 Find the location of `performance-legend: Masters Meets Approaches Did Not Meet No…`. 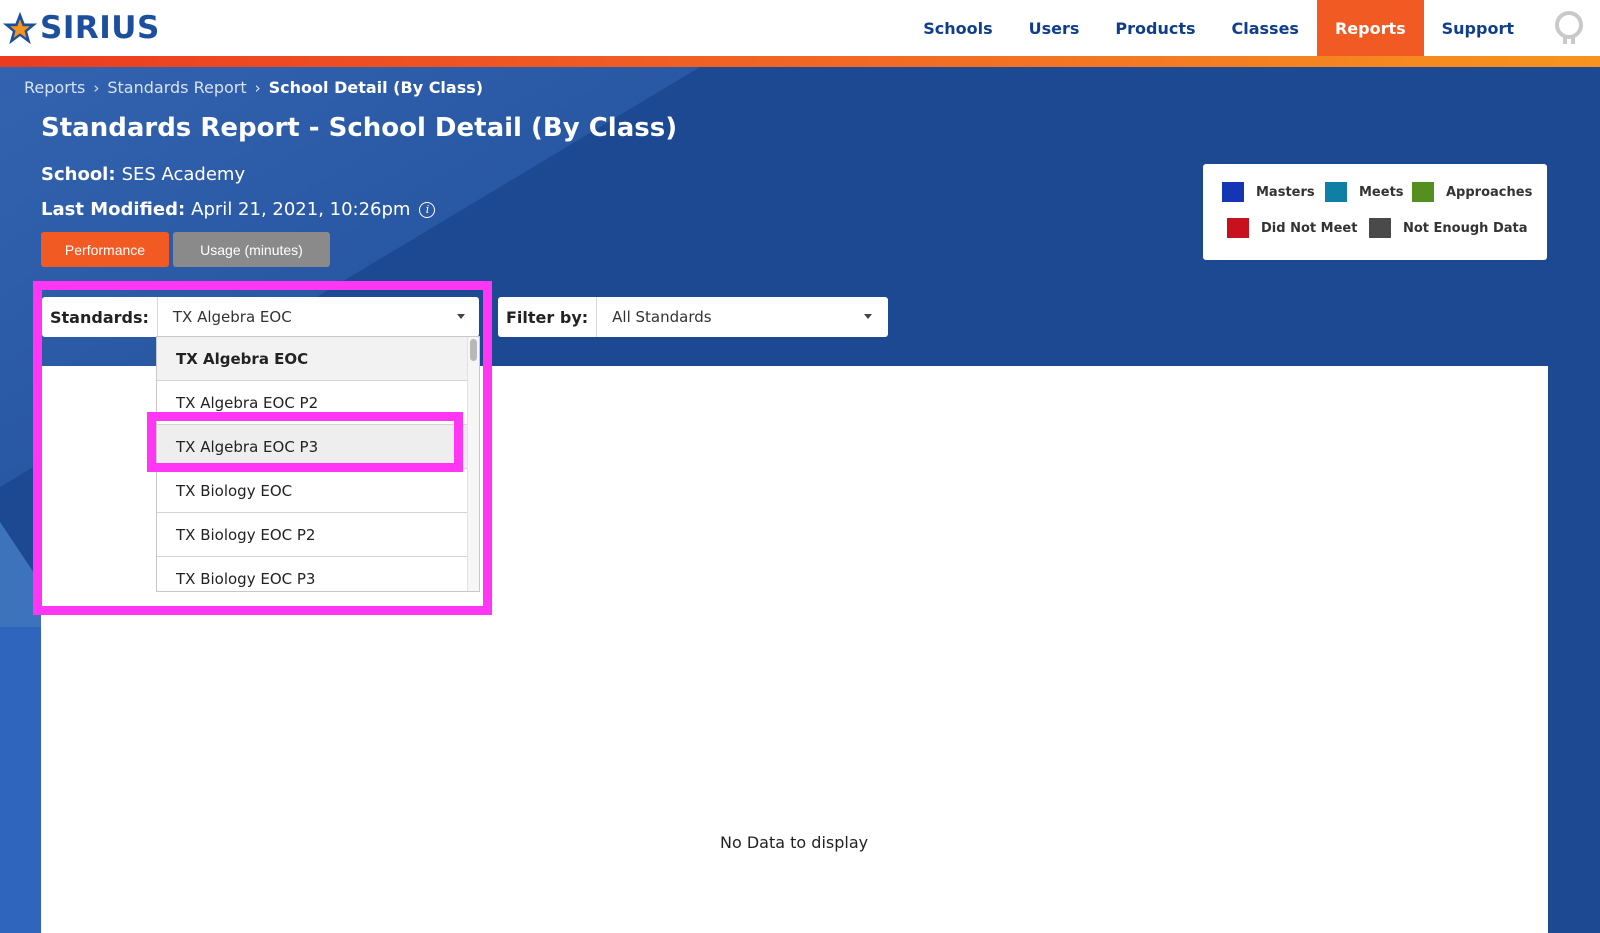

performance-legend: Masters Meets Approaches Did Not Meet No… is located at coordinates (1375, 212).